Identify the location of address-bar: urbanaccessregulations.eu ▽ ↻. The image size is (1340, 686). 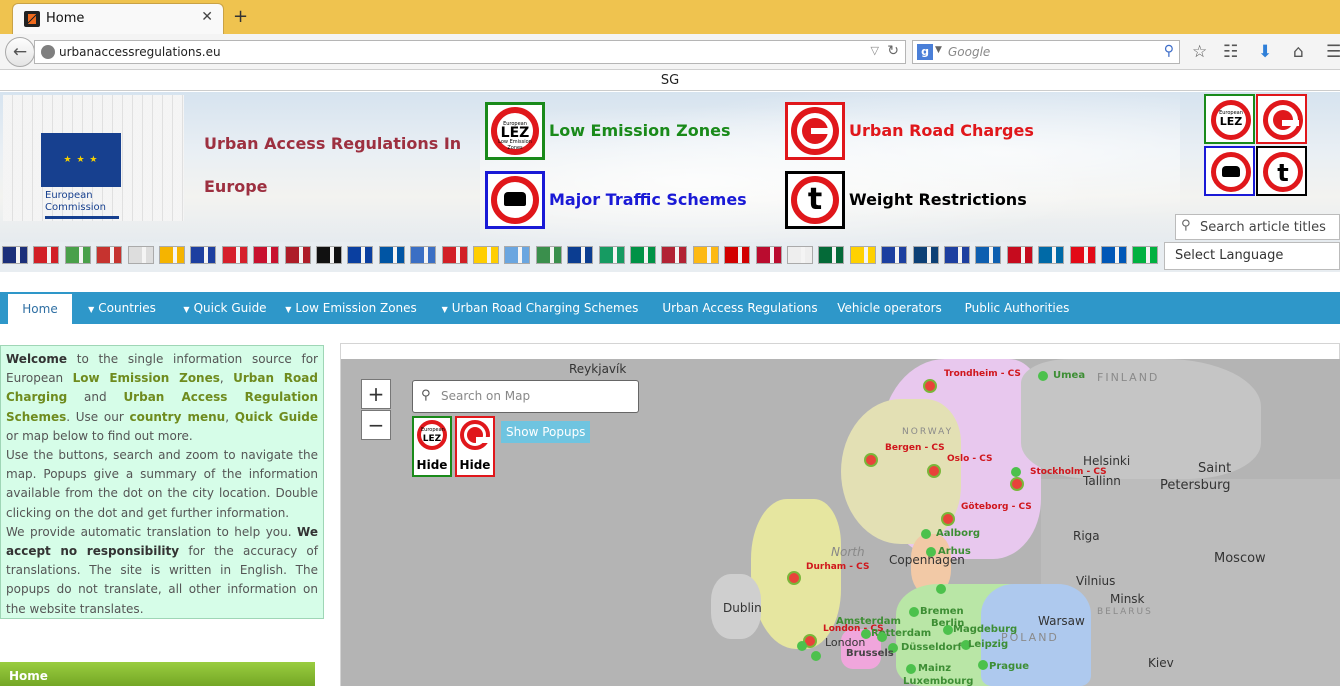
(470, 52).